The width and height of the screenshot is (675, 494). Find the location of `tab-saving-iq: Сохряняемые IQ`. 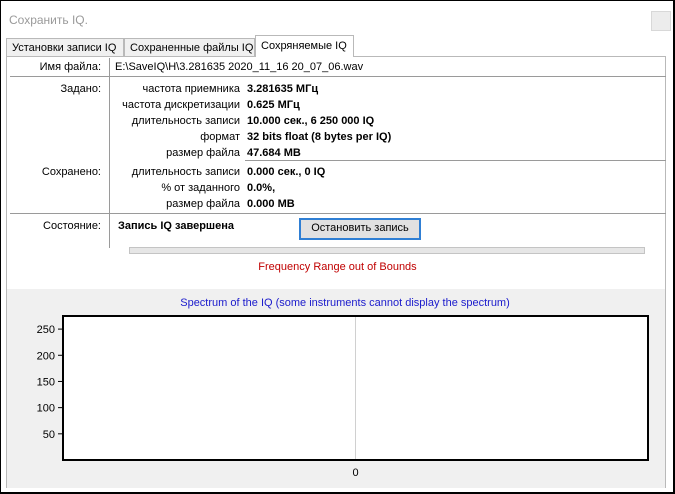

tab-saving-iq: Сохряняемые IQ is located at coordinates (304, 46).